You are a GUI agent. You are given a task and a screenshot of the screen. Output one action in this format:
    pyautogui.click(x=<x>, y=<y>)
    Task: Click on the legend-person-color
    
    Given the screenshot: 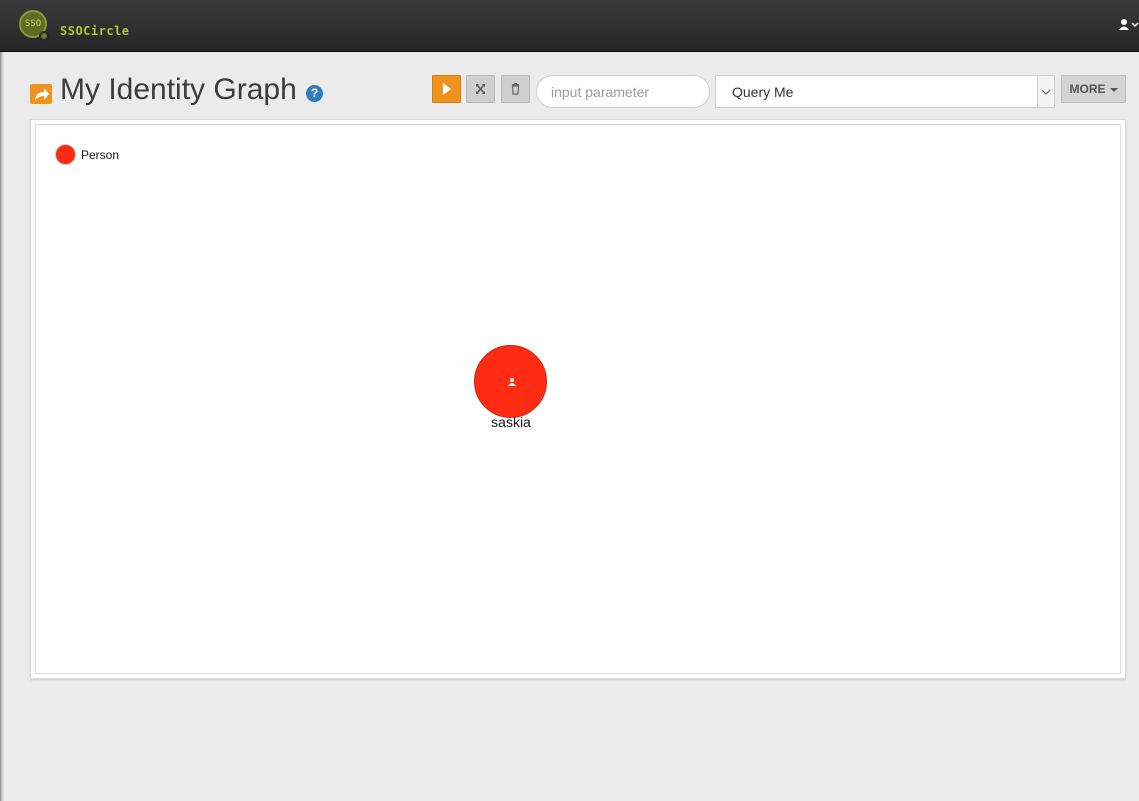 What is the action you would take?
    pyautogui.click(x=65, y=154)
    